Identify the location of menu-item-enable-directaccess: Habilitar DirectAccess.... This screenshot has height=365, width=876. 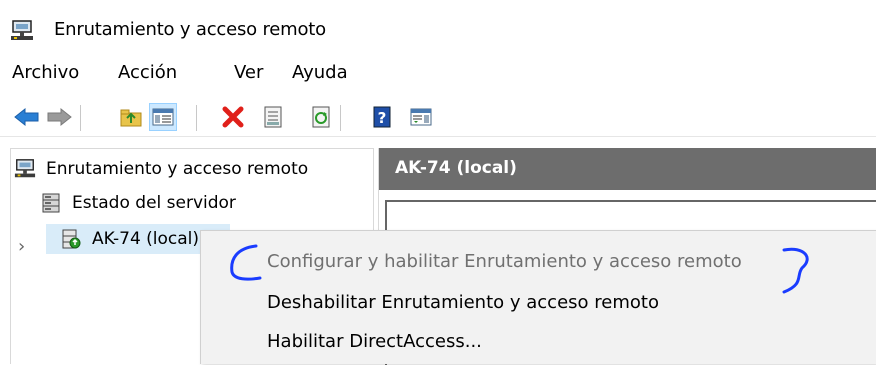
(374, 341).